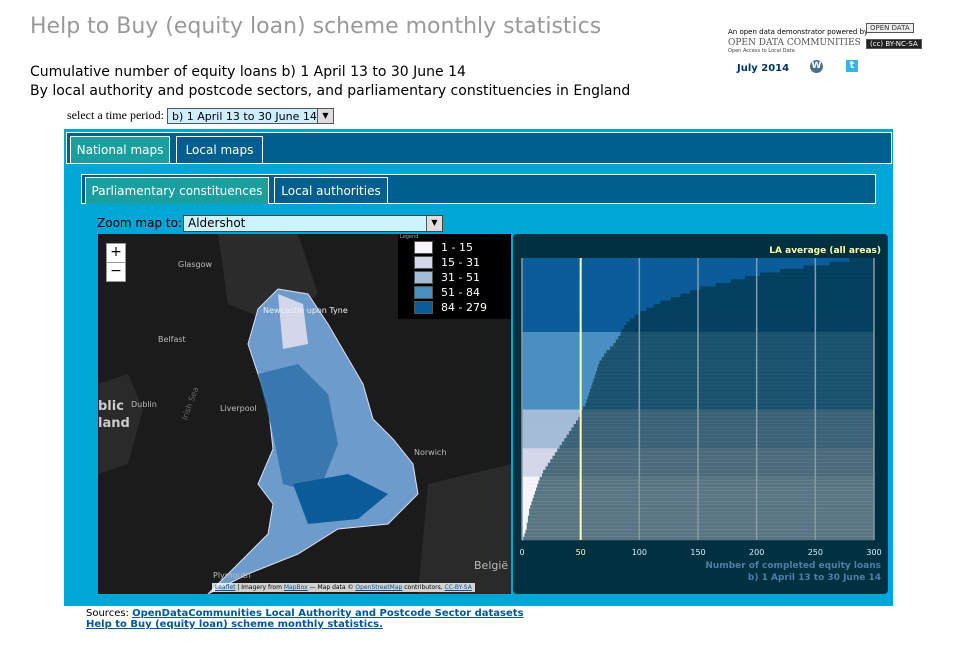 The width and height of the screenshot is (967, 645). What do you see at coordinates (172, 339) in the screenshot?
I see `place-label: Belfast` at bounding box center [172, 339].